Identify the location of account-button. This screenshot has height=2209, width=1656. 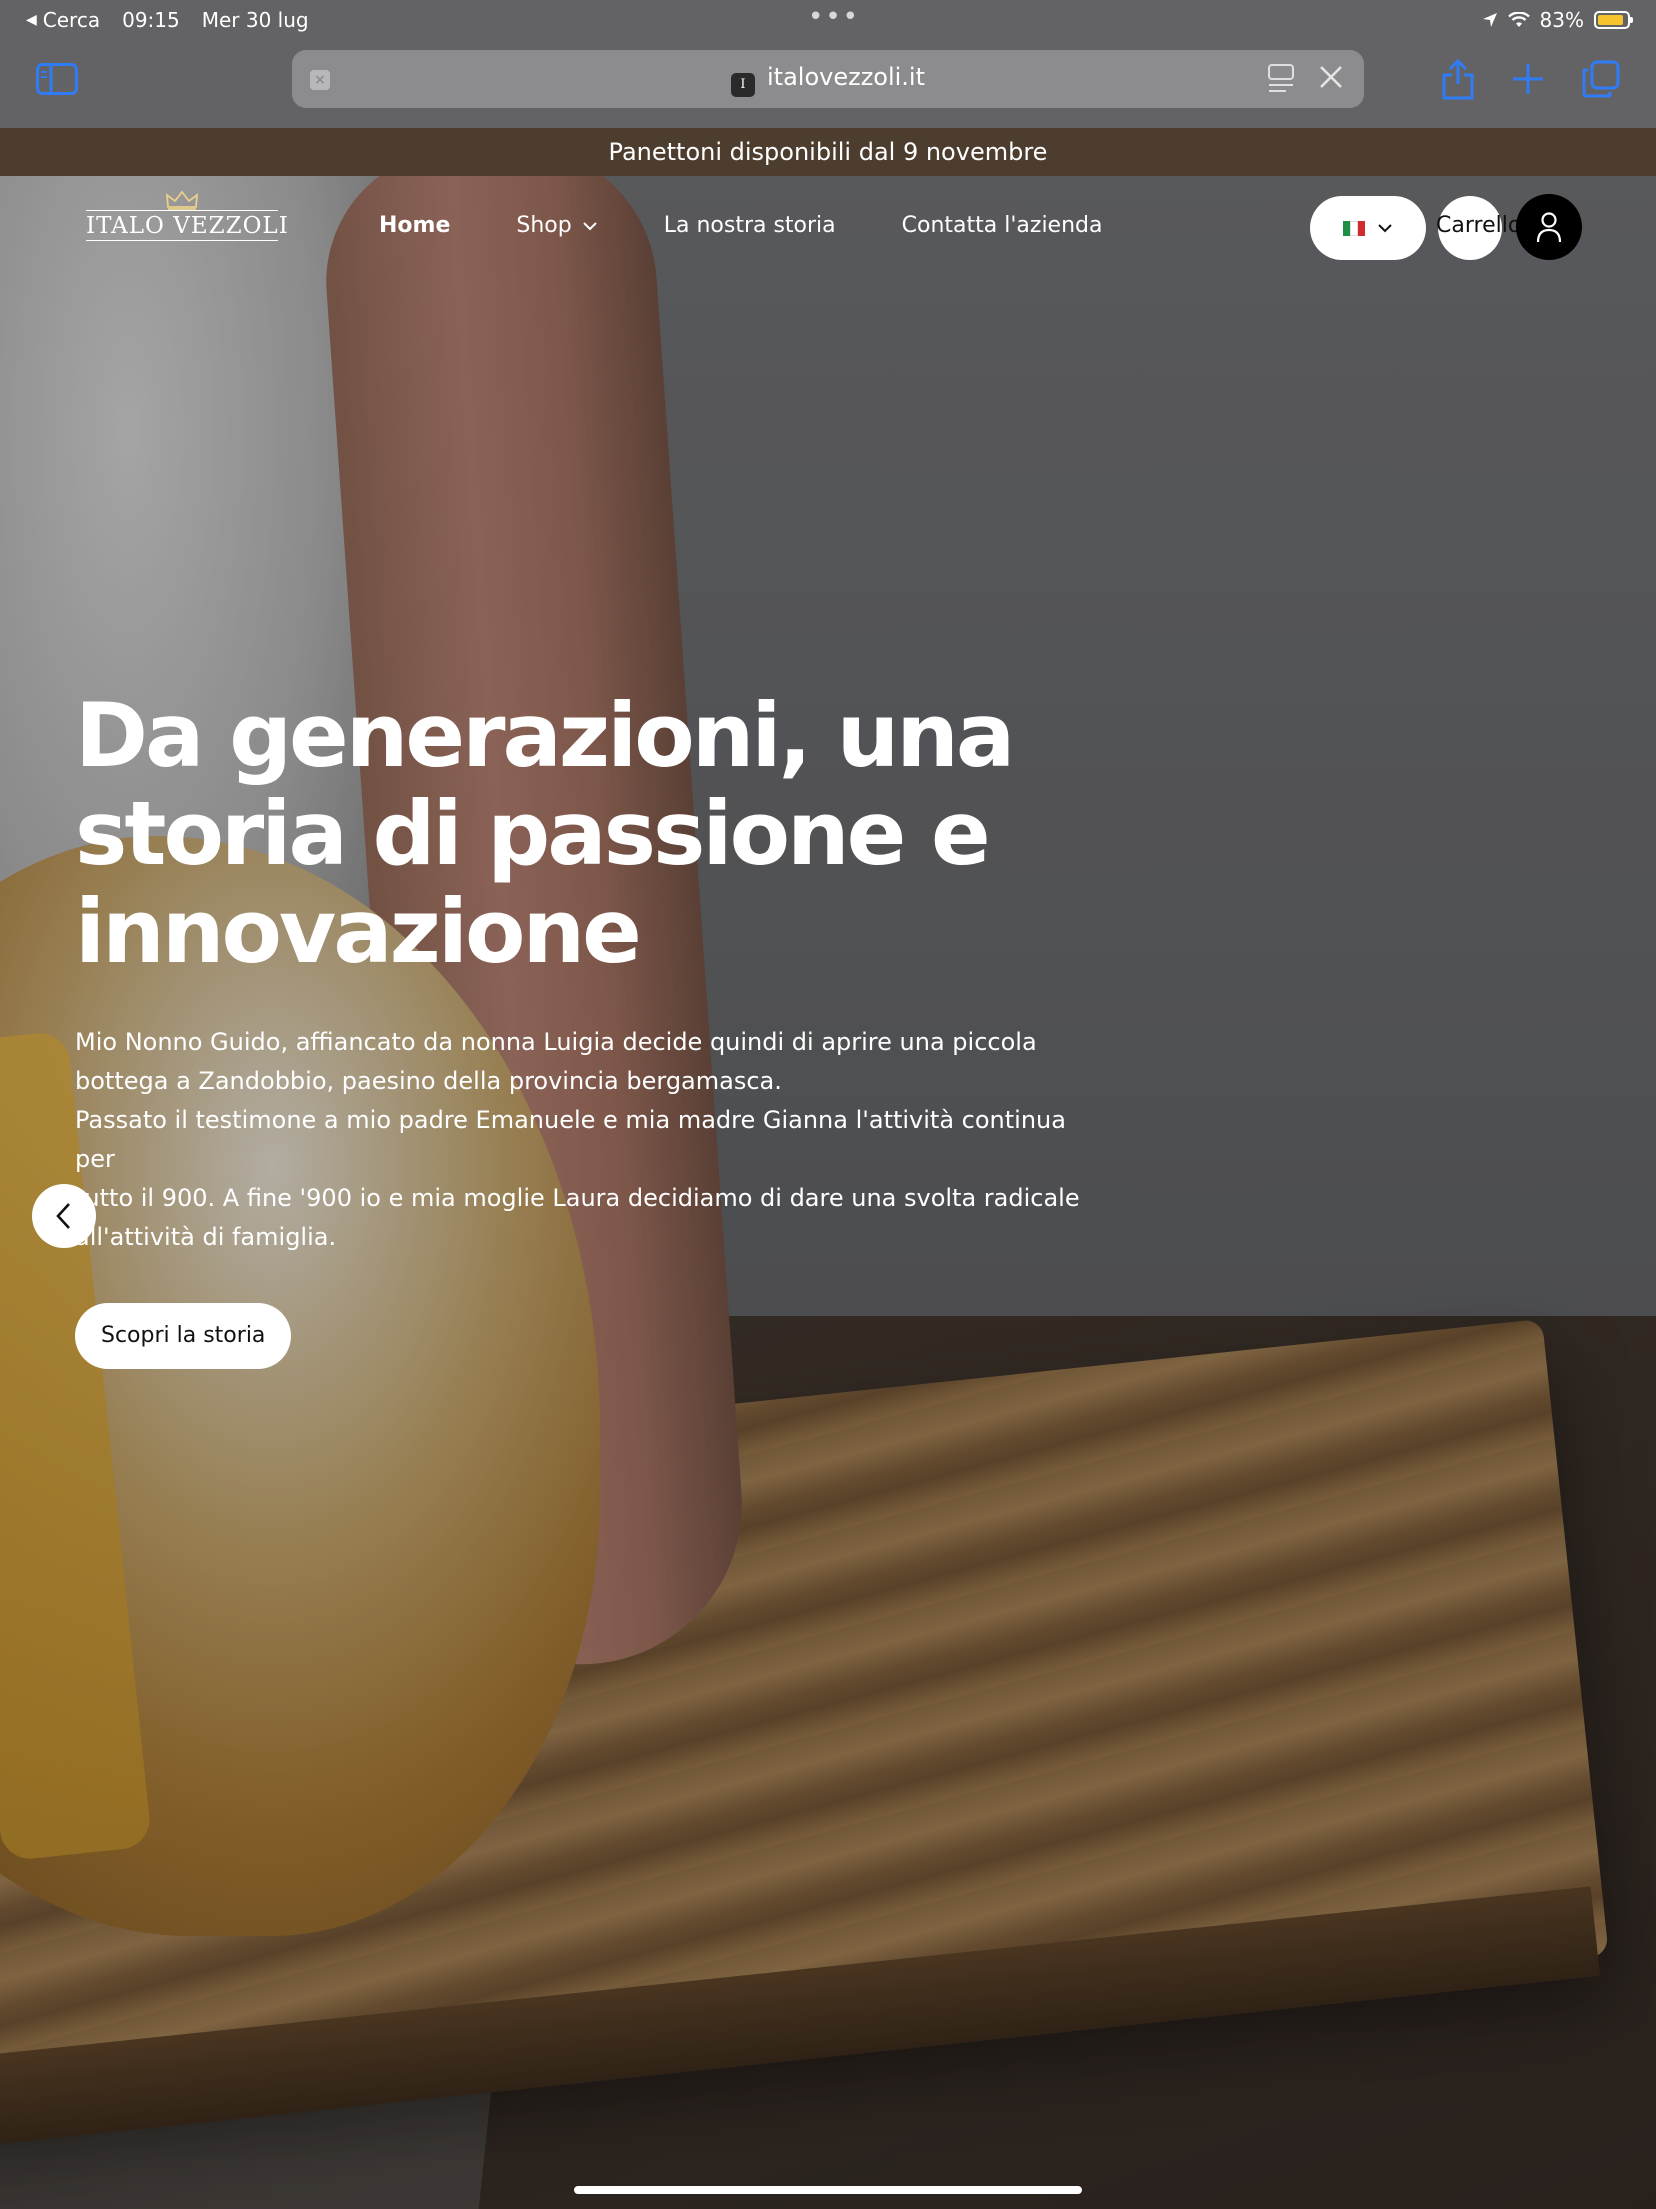
(1549, 227).